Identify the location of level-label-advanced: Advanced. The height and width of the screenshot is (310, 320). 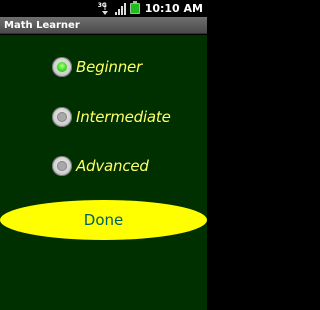
(112, 166).